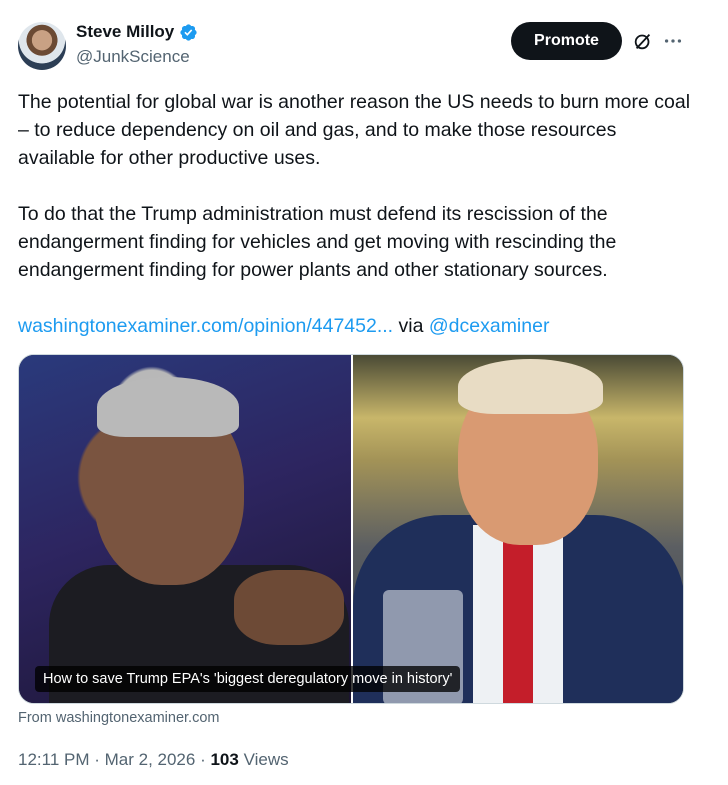 This screenshot has width=728, height=785. I want to click on views-label: Views, so click(263, 759).